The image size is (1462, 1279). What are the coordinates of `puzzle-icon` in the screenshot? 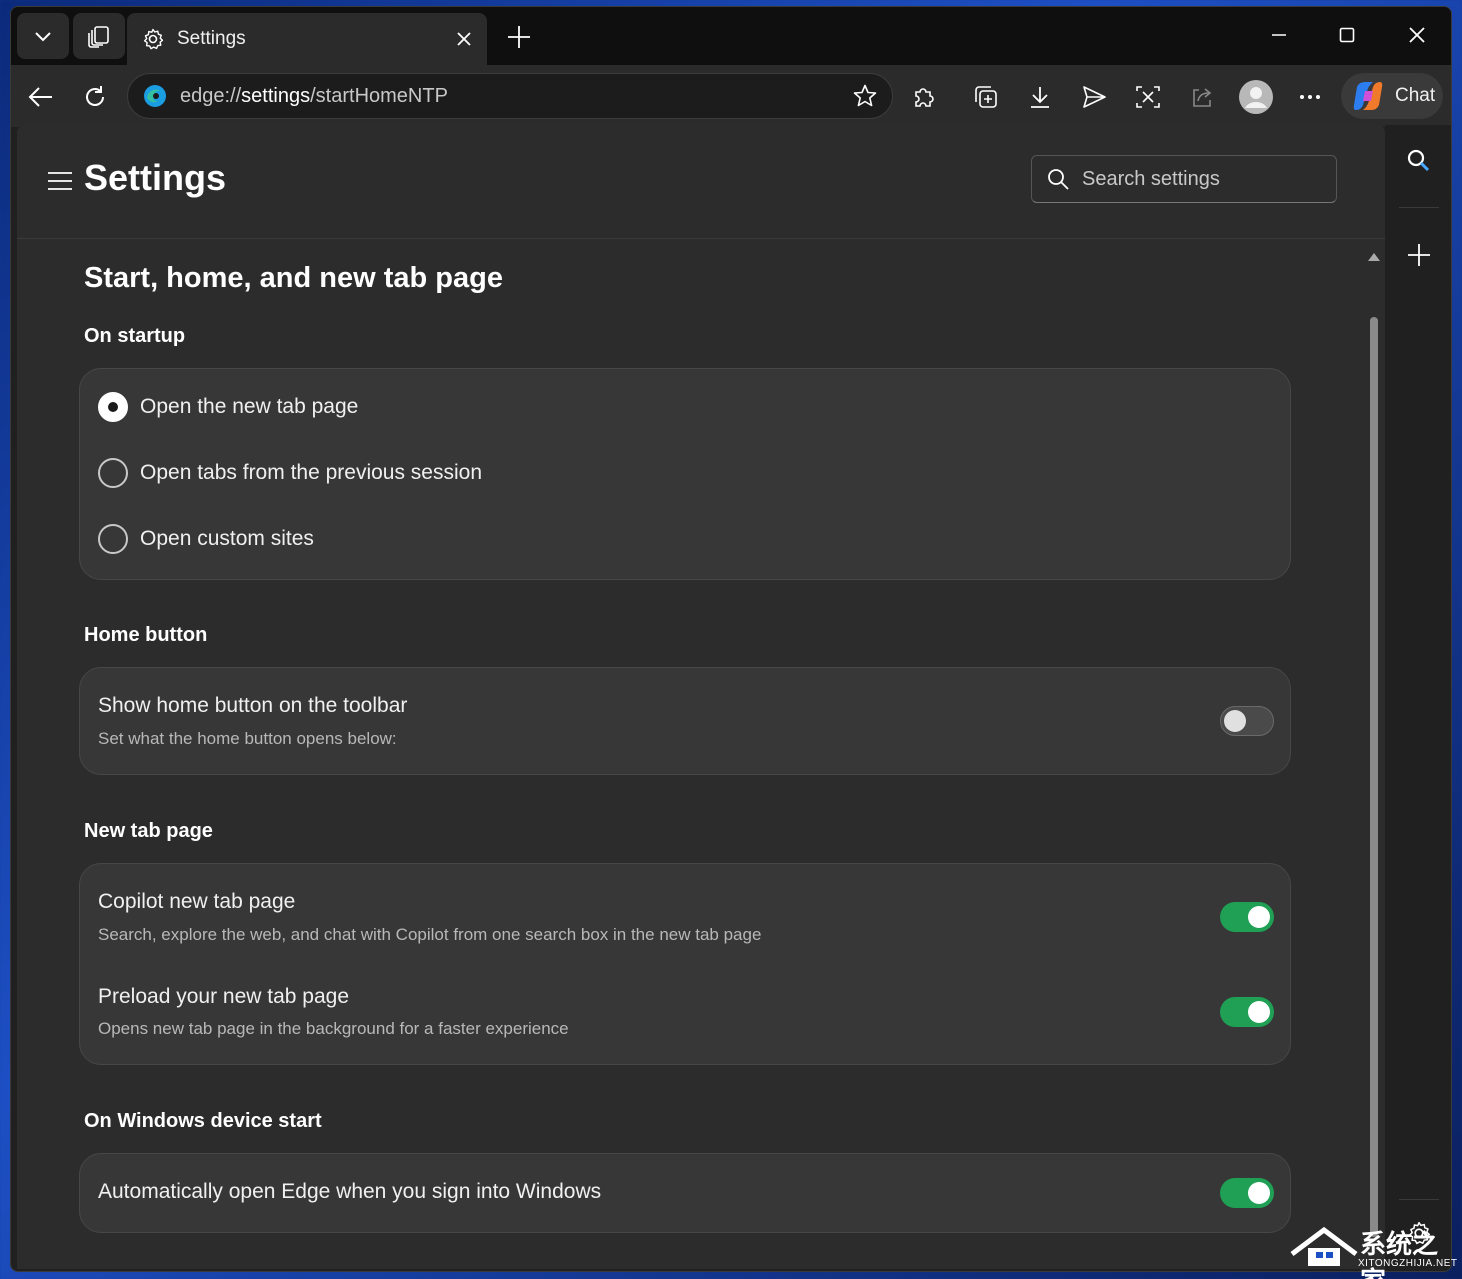 It's located at (924, 97).